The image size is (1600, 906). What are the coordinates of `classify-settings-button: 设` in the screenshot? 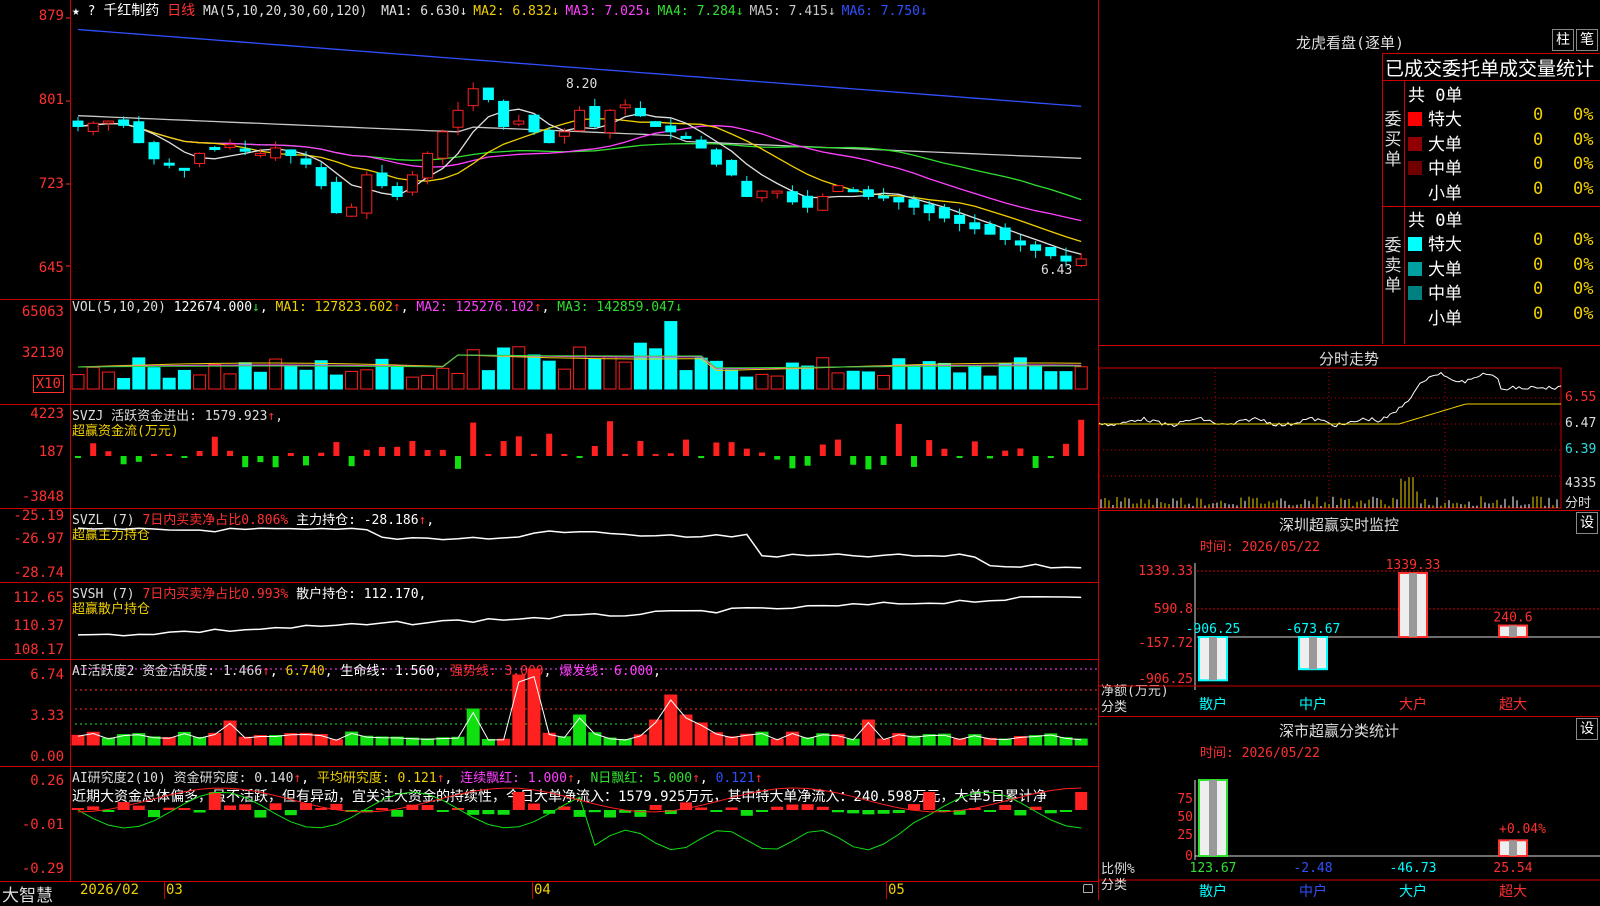 It's located at (1587, 729).